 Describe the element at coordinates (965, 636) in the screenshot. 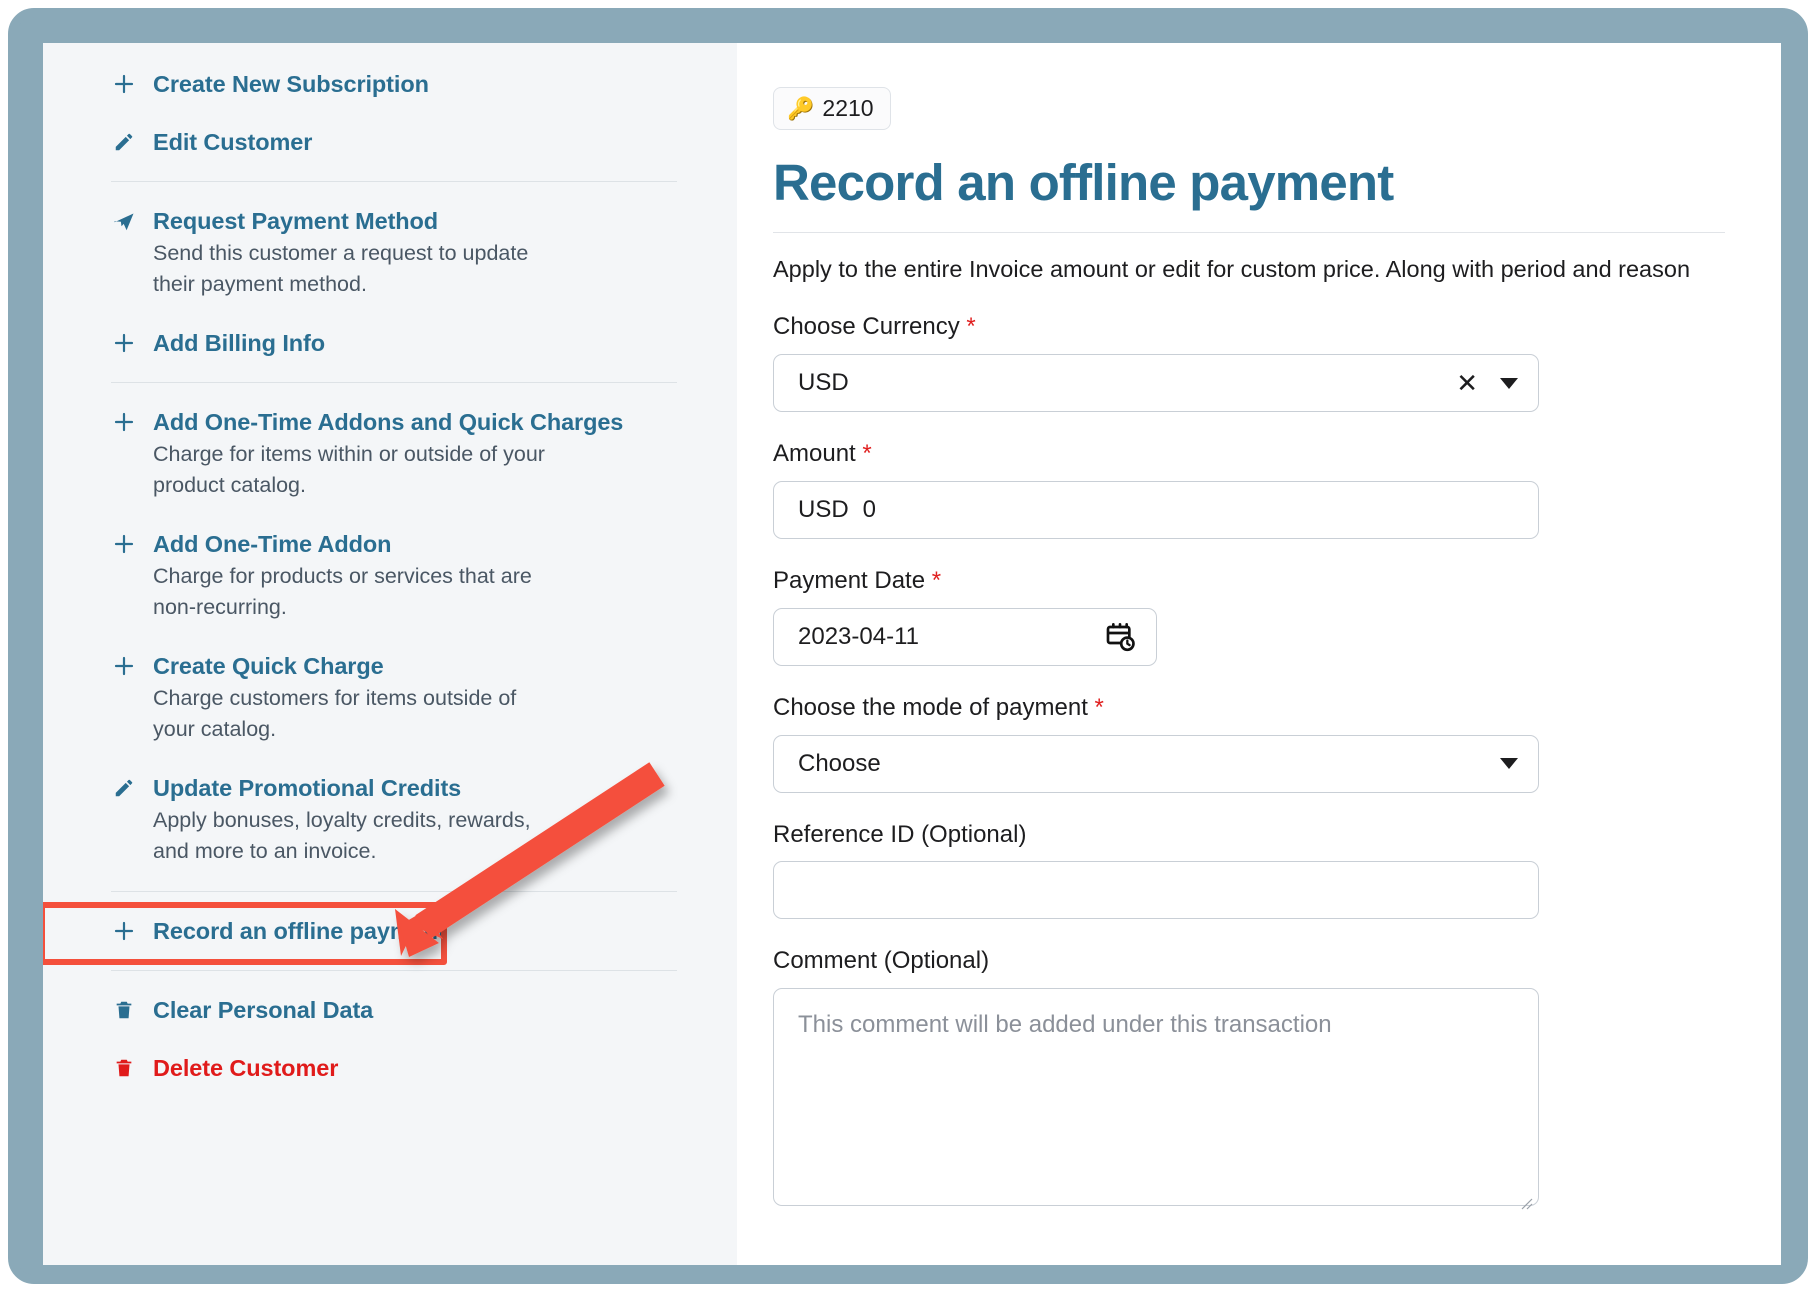

I see `payment-date-input: 2023-04-11` at that location.